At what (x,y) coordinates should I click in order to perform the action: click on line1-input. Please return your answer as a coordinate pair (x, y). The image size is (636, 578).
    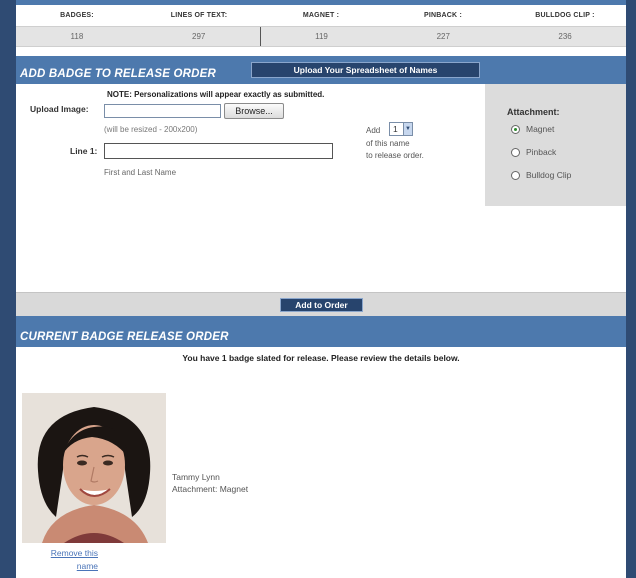
    Looking at the image, I should click on (218, 151).